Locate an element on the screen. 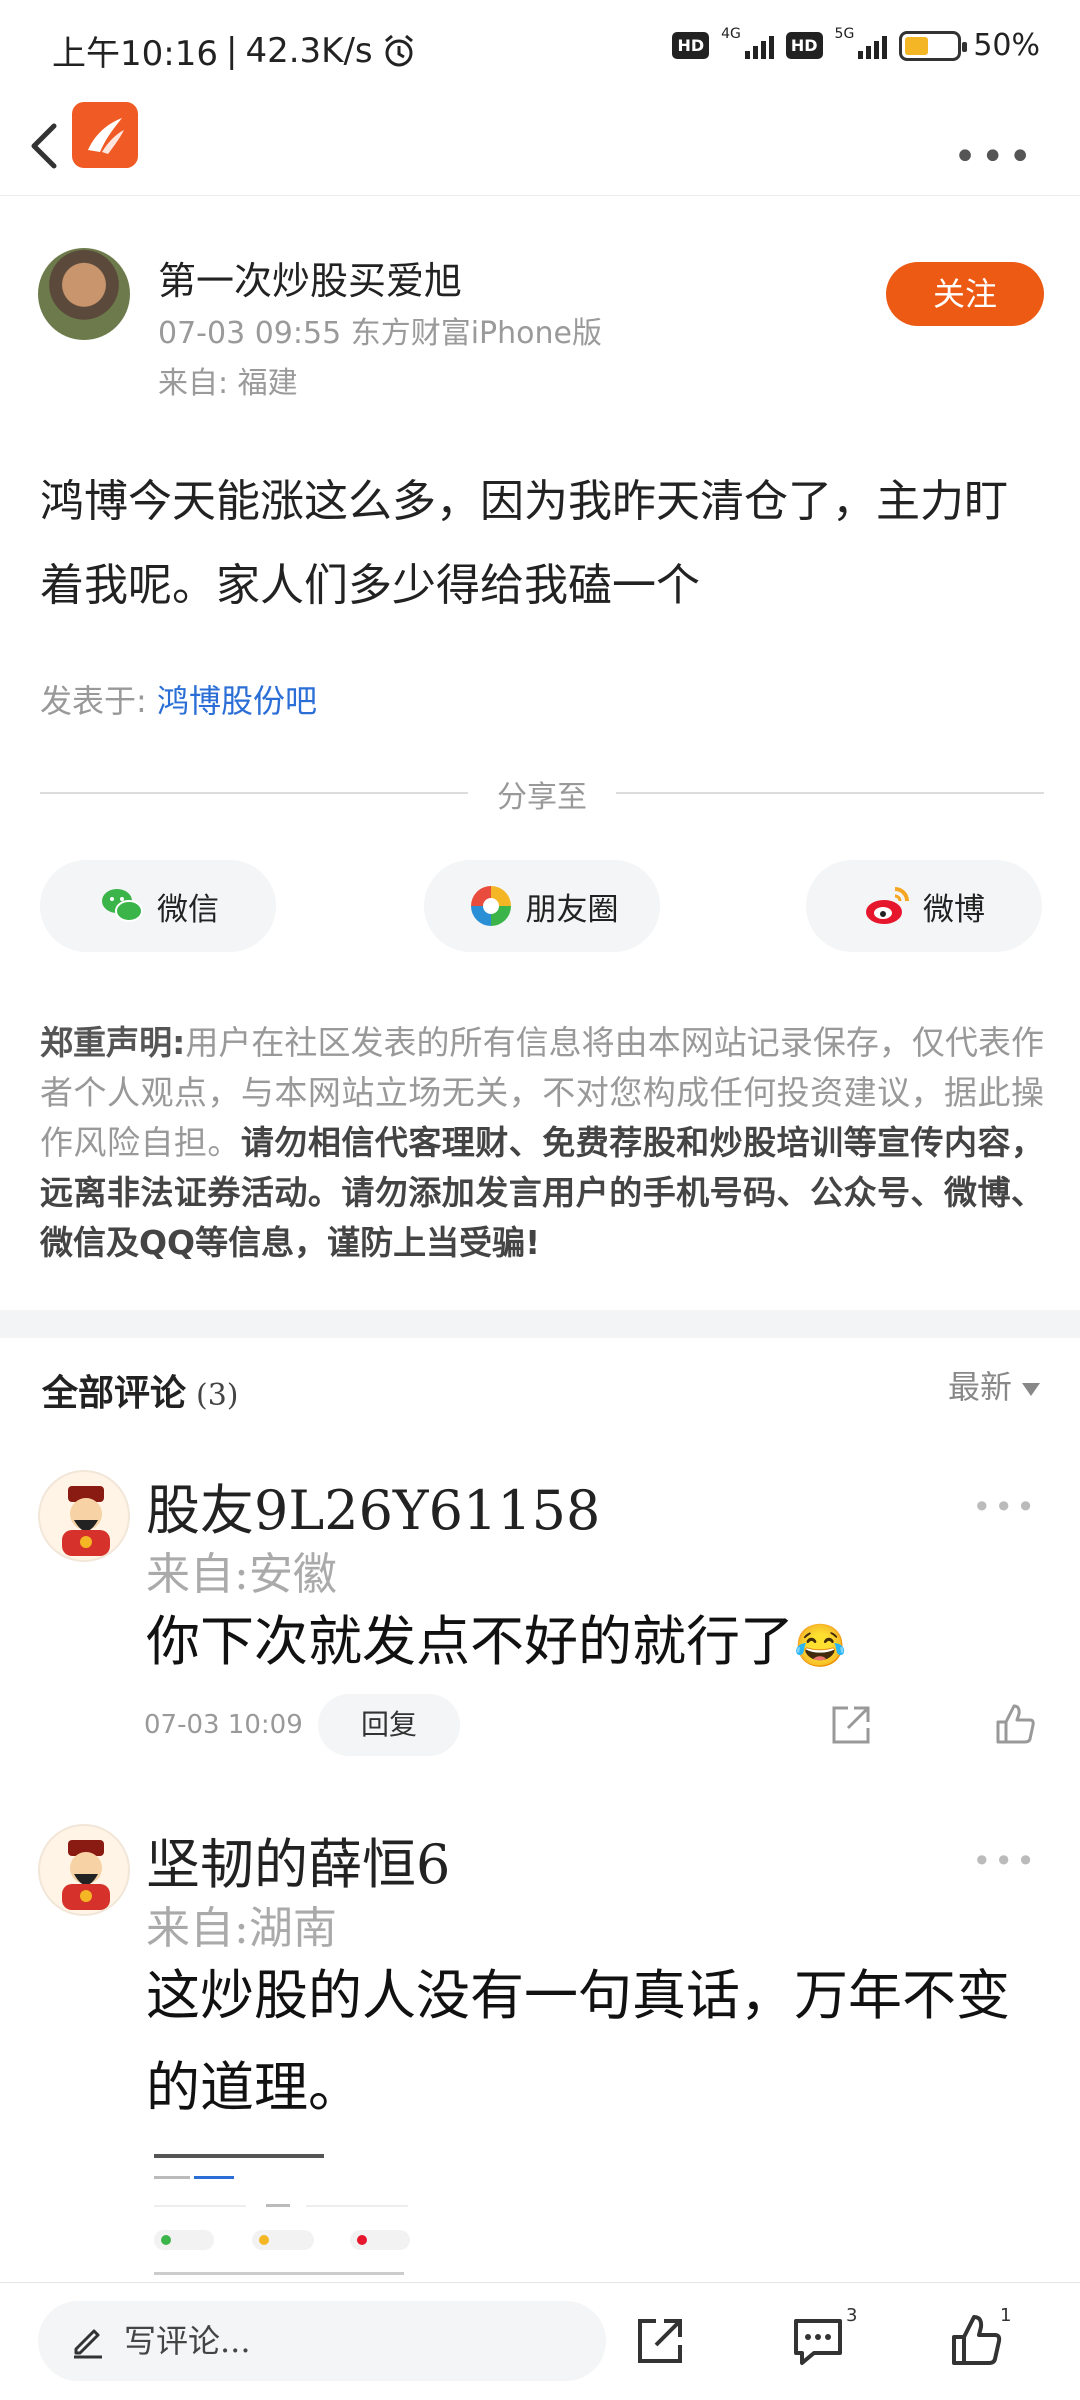  bottom-bar: 写评论... 3 1 is located at coordinates (540, 2341).